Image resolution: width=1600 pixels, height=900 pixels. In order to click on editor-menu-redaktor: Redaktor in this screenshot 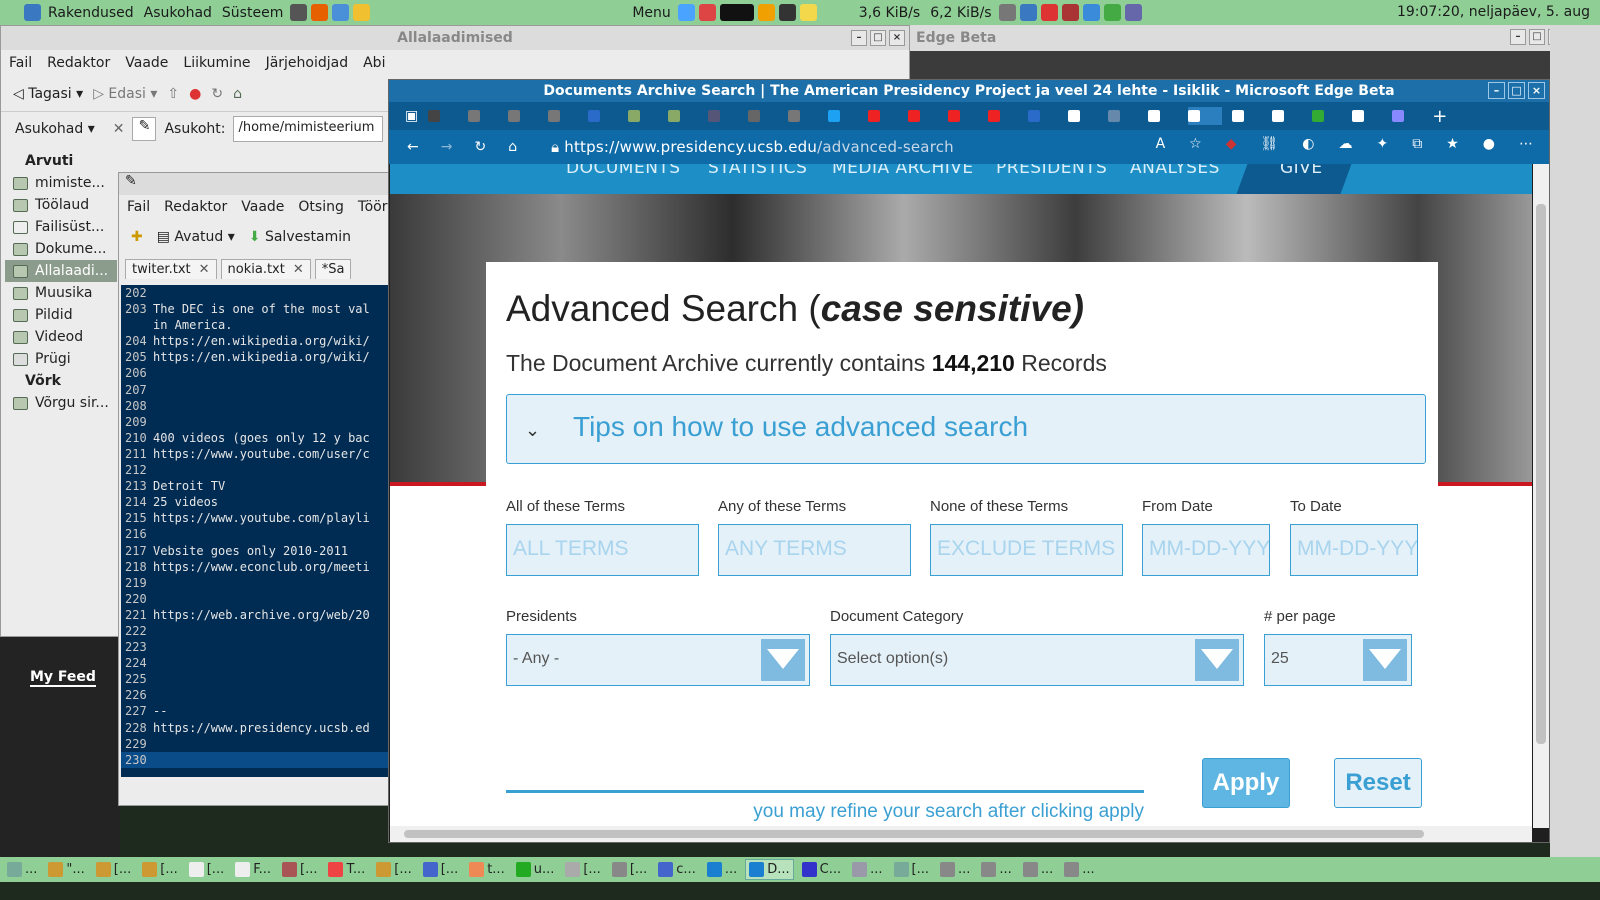, I will do `click(195, 207)`.